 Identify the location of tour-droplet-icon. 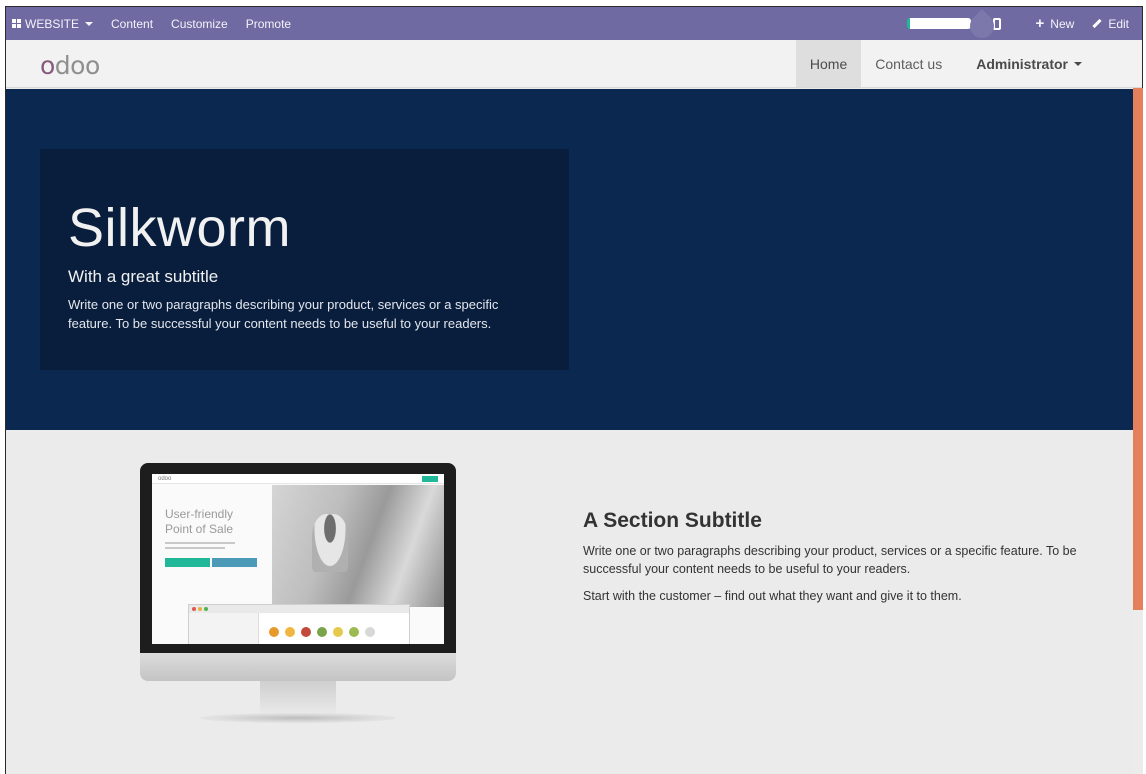
(982, 25).